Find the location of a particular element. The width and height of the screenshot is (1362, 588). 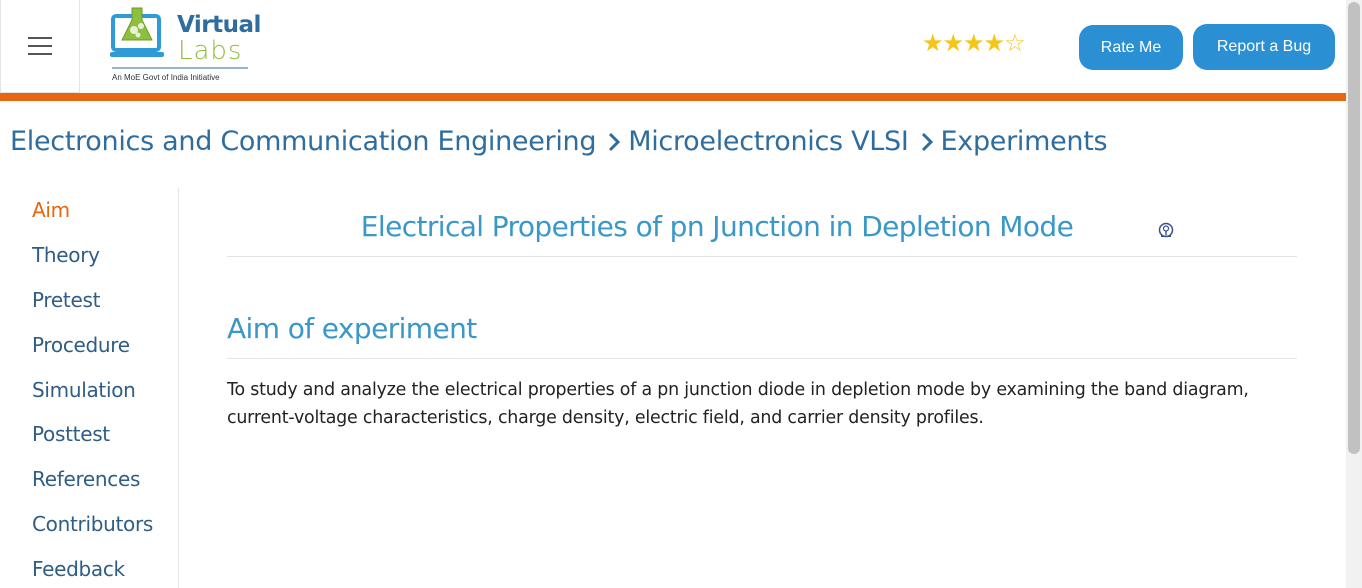

sidebar-item-simulation: Simulation is located at coordinates (84, 390).